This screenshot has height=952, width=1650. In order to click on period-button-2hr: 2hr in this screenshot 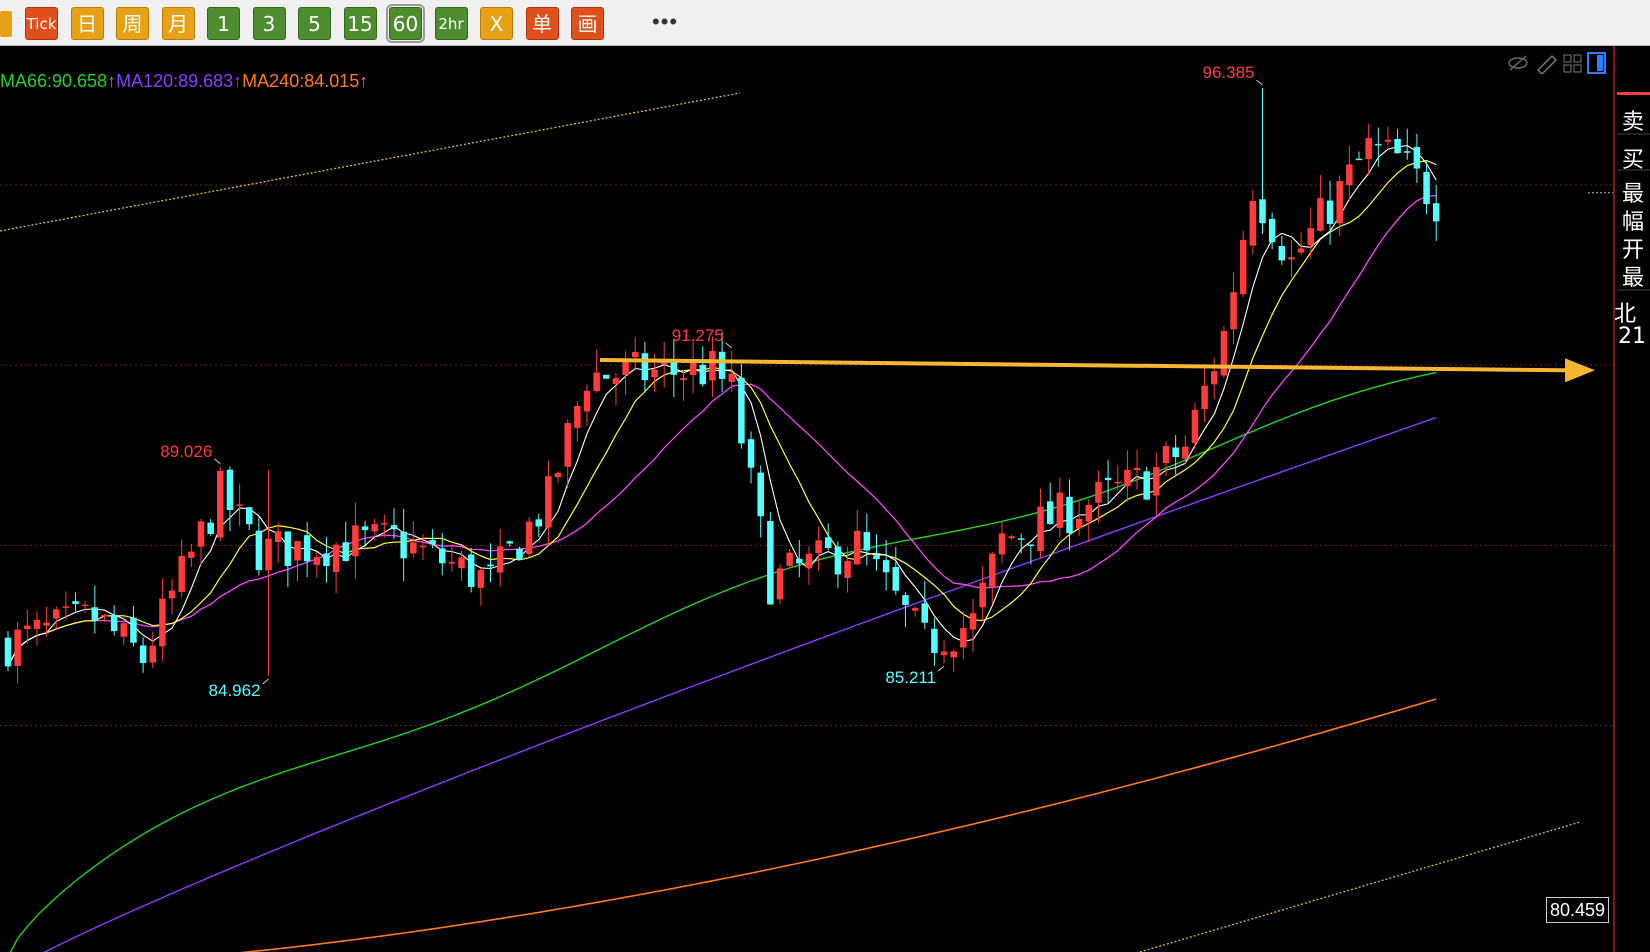, I will do `click(451, 23)`.